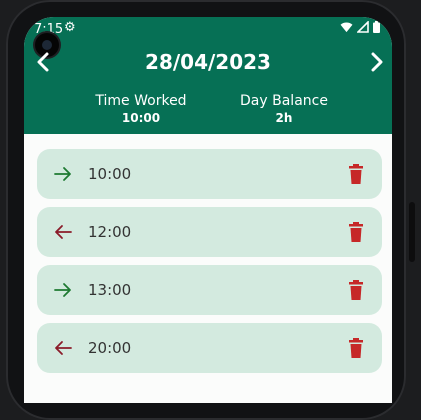  Describe the element at coordinates (209, 232) in the screenshot. I see `time-entry: 12:00` at that location.